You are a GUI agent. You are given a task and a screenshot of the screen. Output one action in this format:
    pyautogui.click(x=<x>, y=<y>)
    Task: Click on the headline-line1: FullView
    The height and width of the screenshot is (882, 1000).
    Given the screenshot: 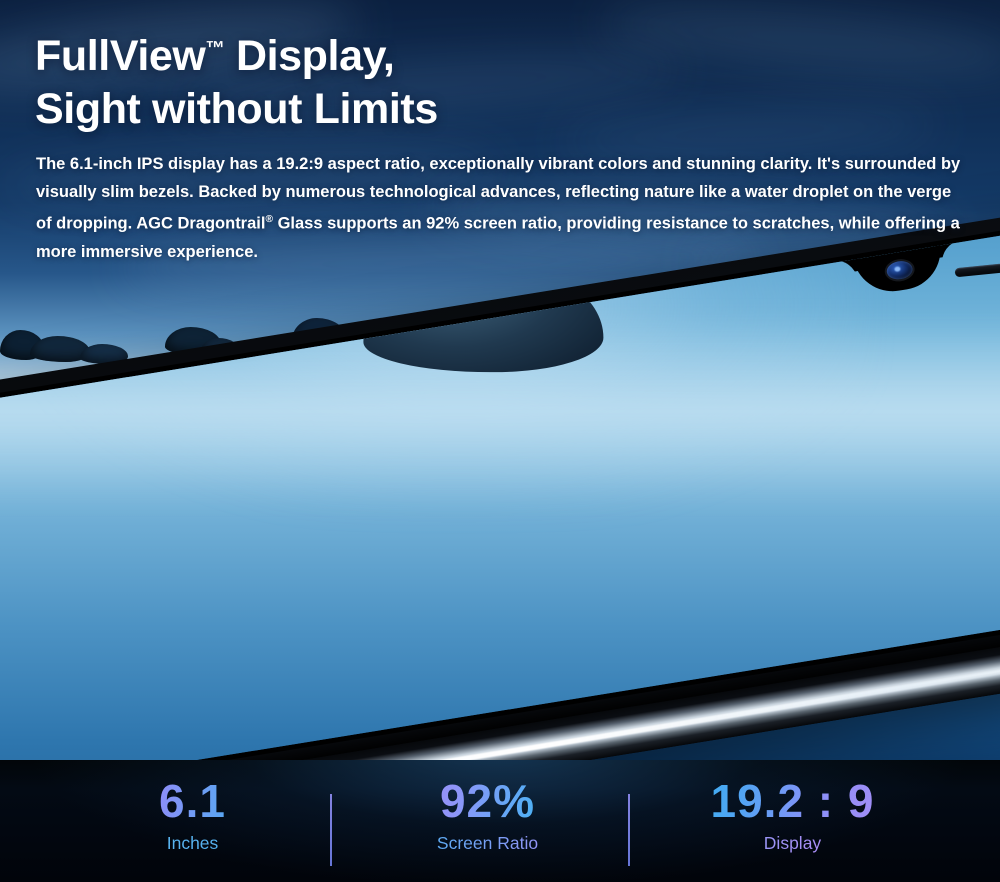 What is the action you would take?
    pyautogui.click(x=120, y=56)
    